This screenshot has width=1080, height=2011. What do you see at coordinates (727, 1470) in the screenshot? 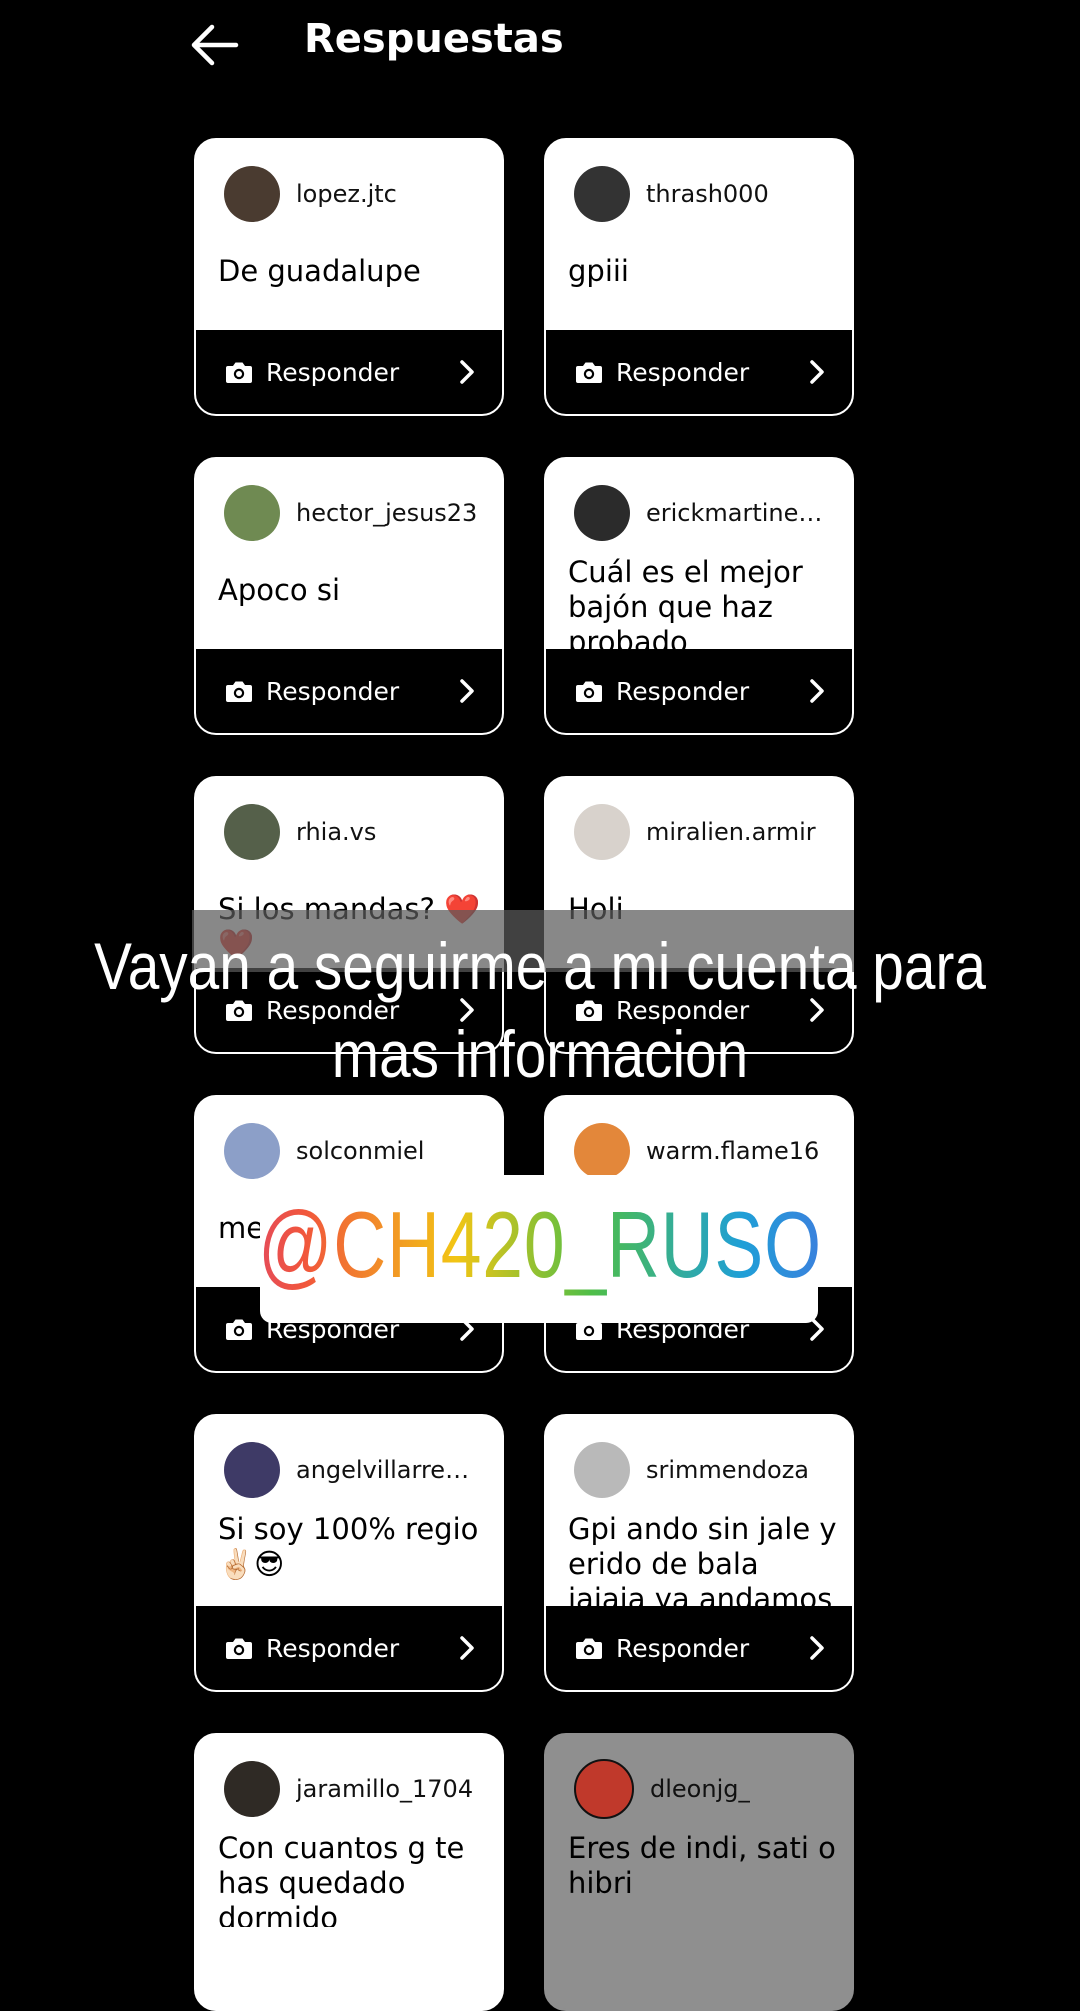
I see `username: srimmendoza` at bounding box center [727, 1470].